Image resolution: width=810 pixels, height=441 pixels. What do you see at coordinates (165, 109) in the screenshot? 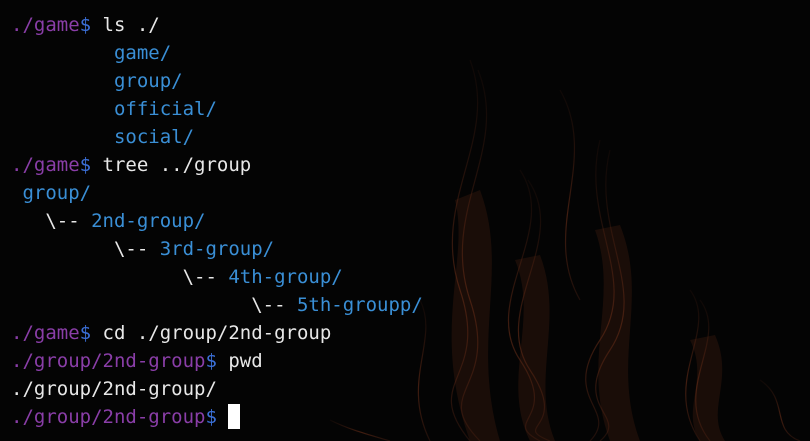
I see `directory-name: official/` at bounding box center [165, 109].